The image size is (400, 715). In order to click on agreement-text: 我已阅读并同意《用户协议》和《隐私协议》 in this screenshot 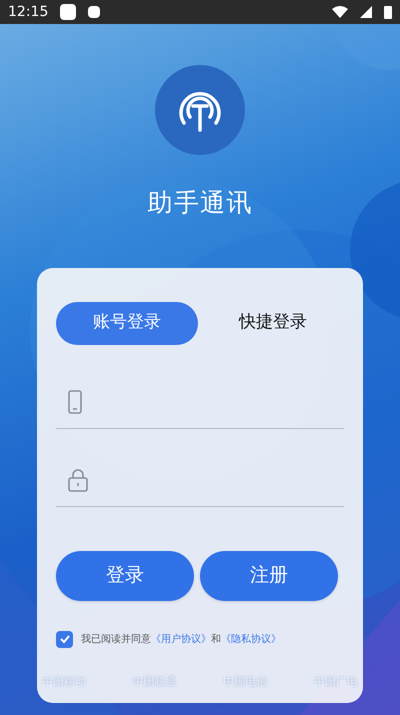, I will do `click(181, 639)`.